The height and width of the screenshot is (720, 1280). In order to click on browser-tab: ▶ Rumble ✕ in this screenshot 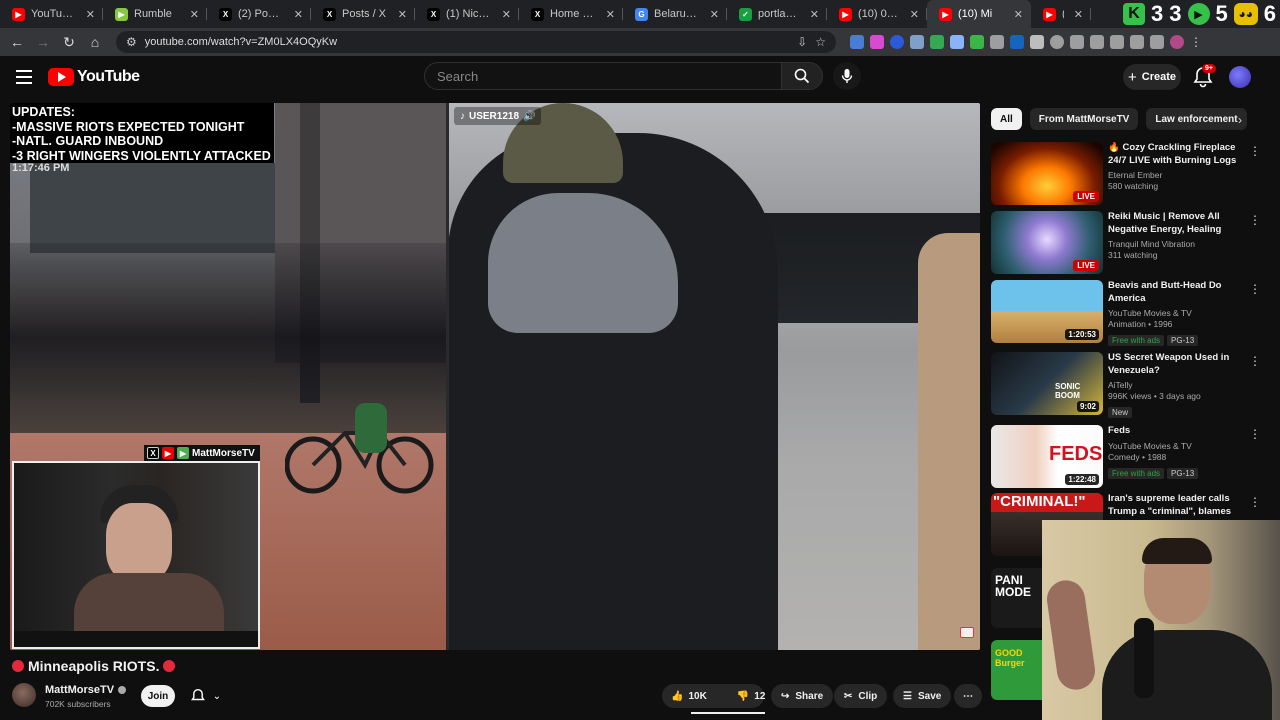, I will do `click(155, 14)`.